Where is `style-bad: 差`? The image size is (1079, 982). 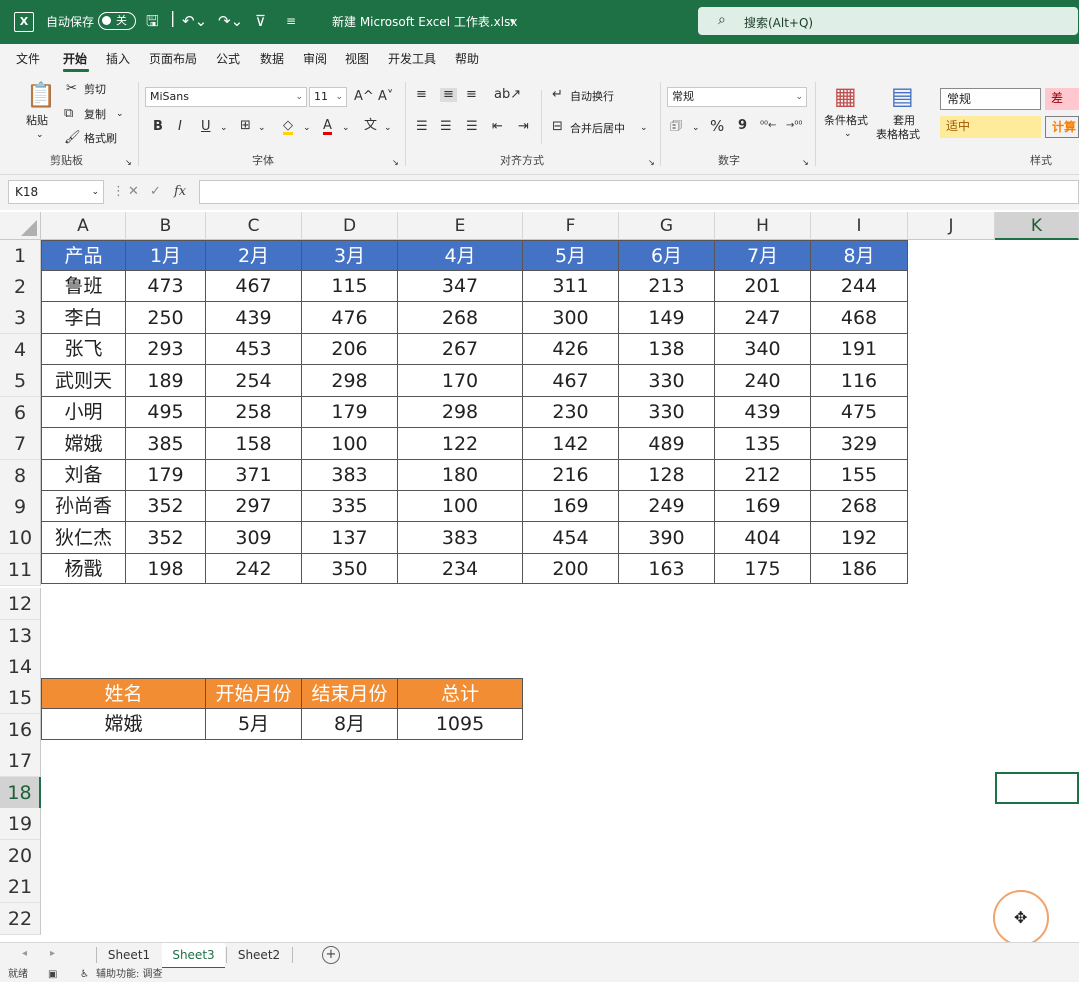 style-bad: 差 is located at coordinates (1062, 99).